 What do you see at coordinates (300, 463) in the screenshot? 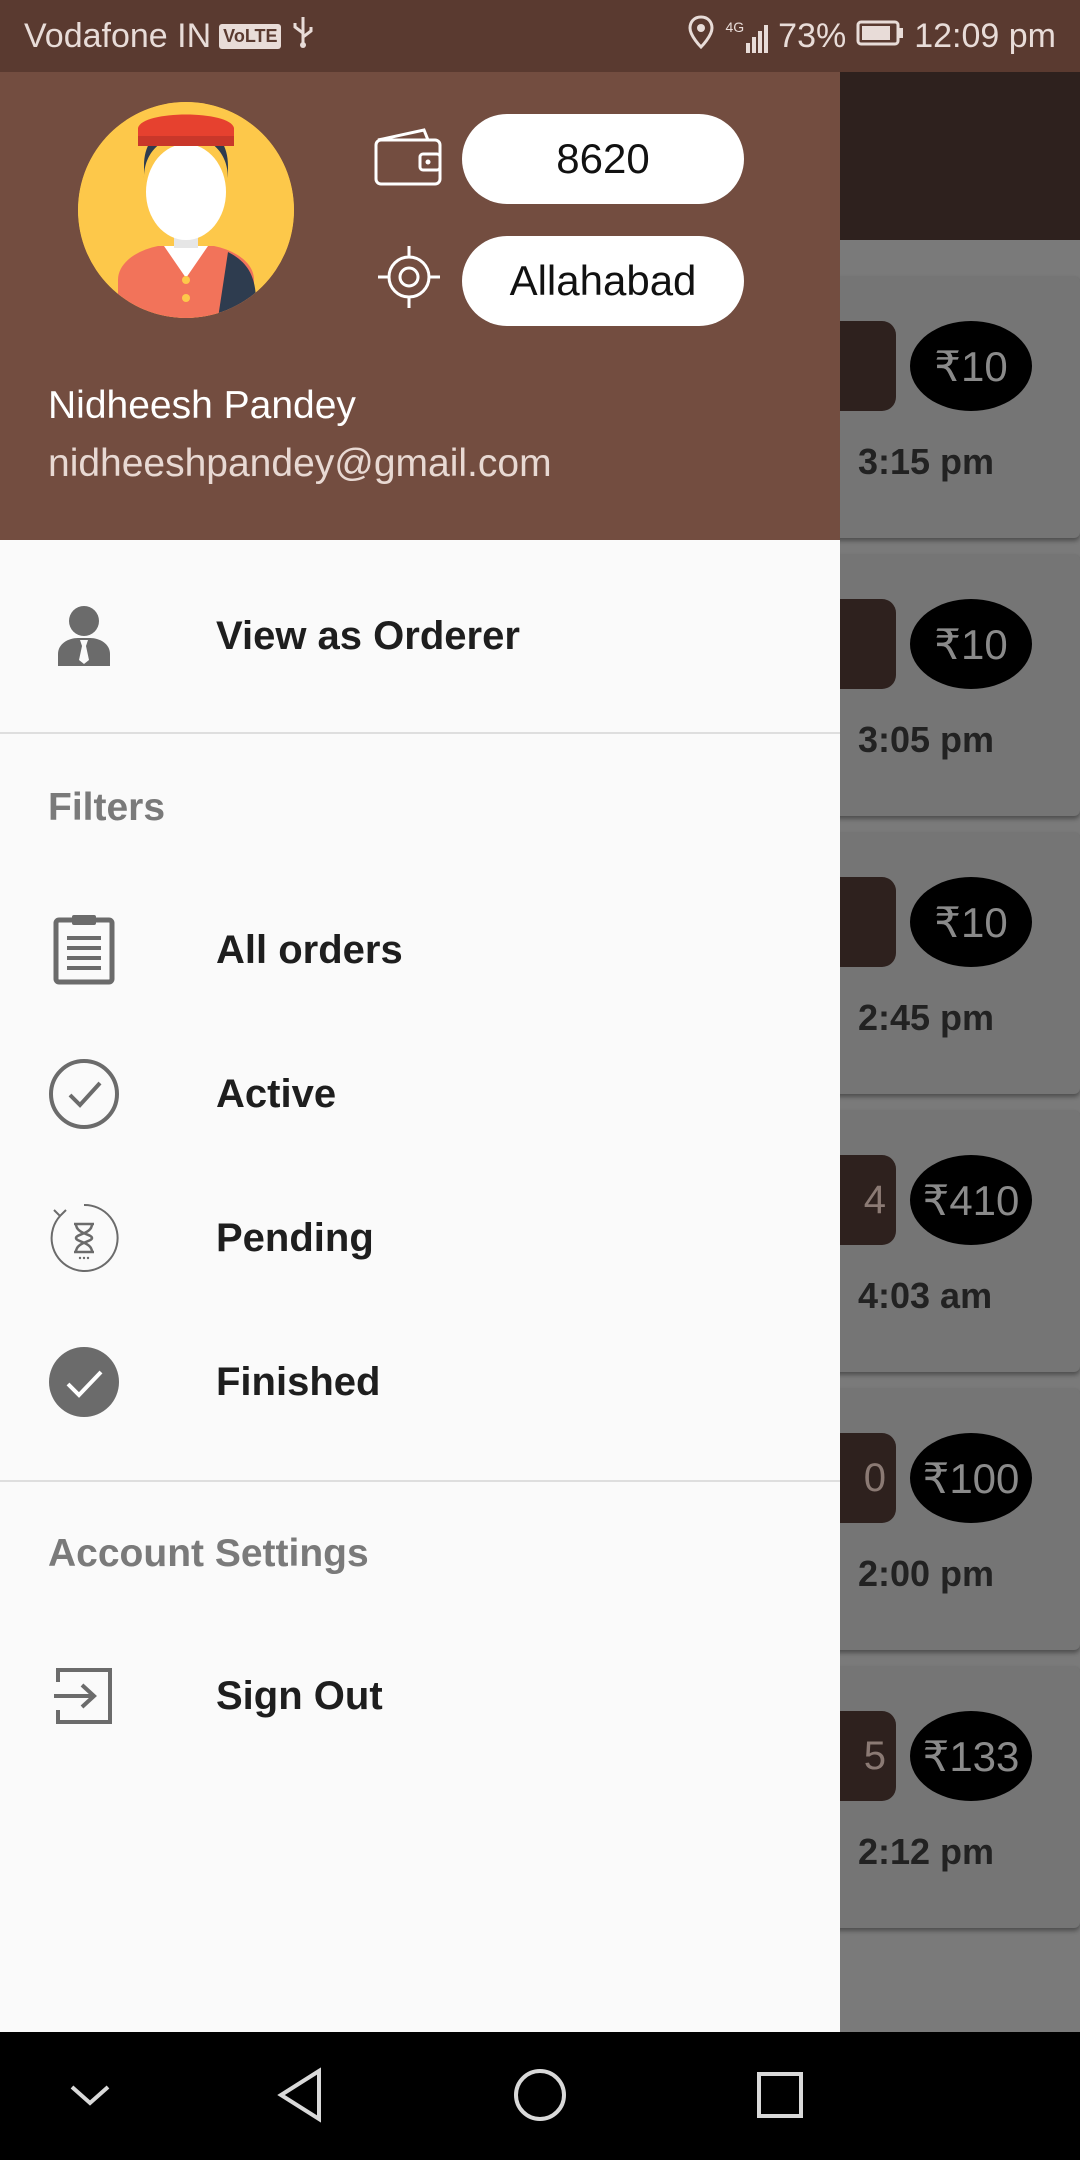
I see `user-email: nidheeshpandey@gmail.com` at bounding box center [300, 463].